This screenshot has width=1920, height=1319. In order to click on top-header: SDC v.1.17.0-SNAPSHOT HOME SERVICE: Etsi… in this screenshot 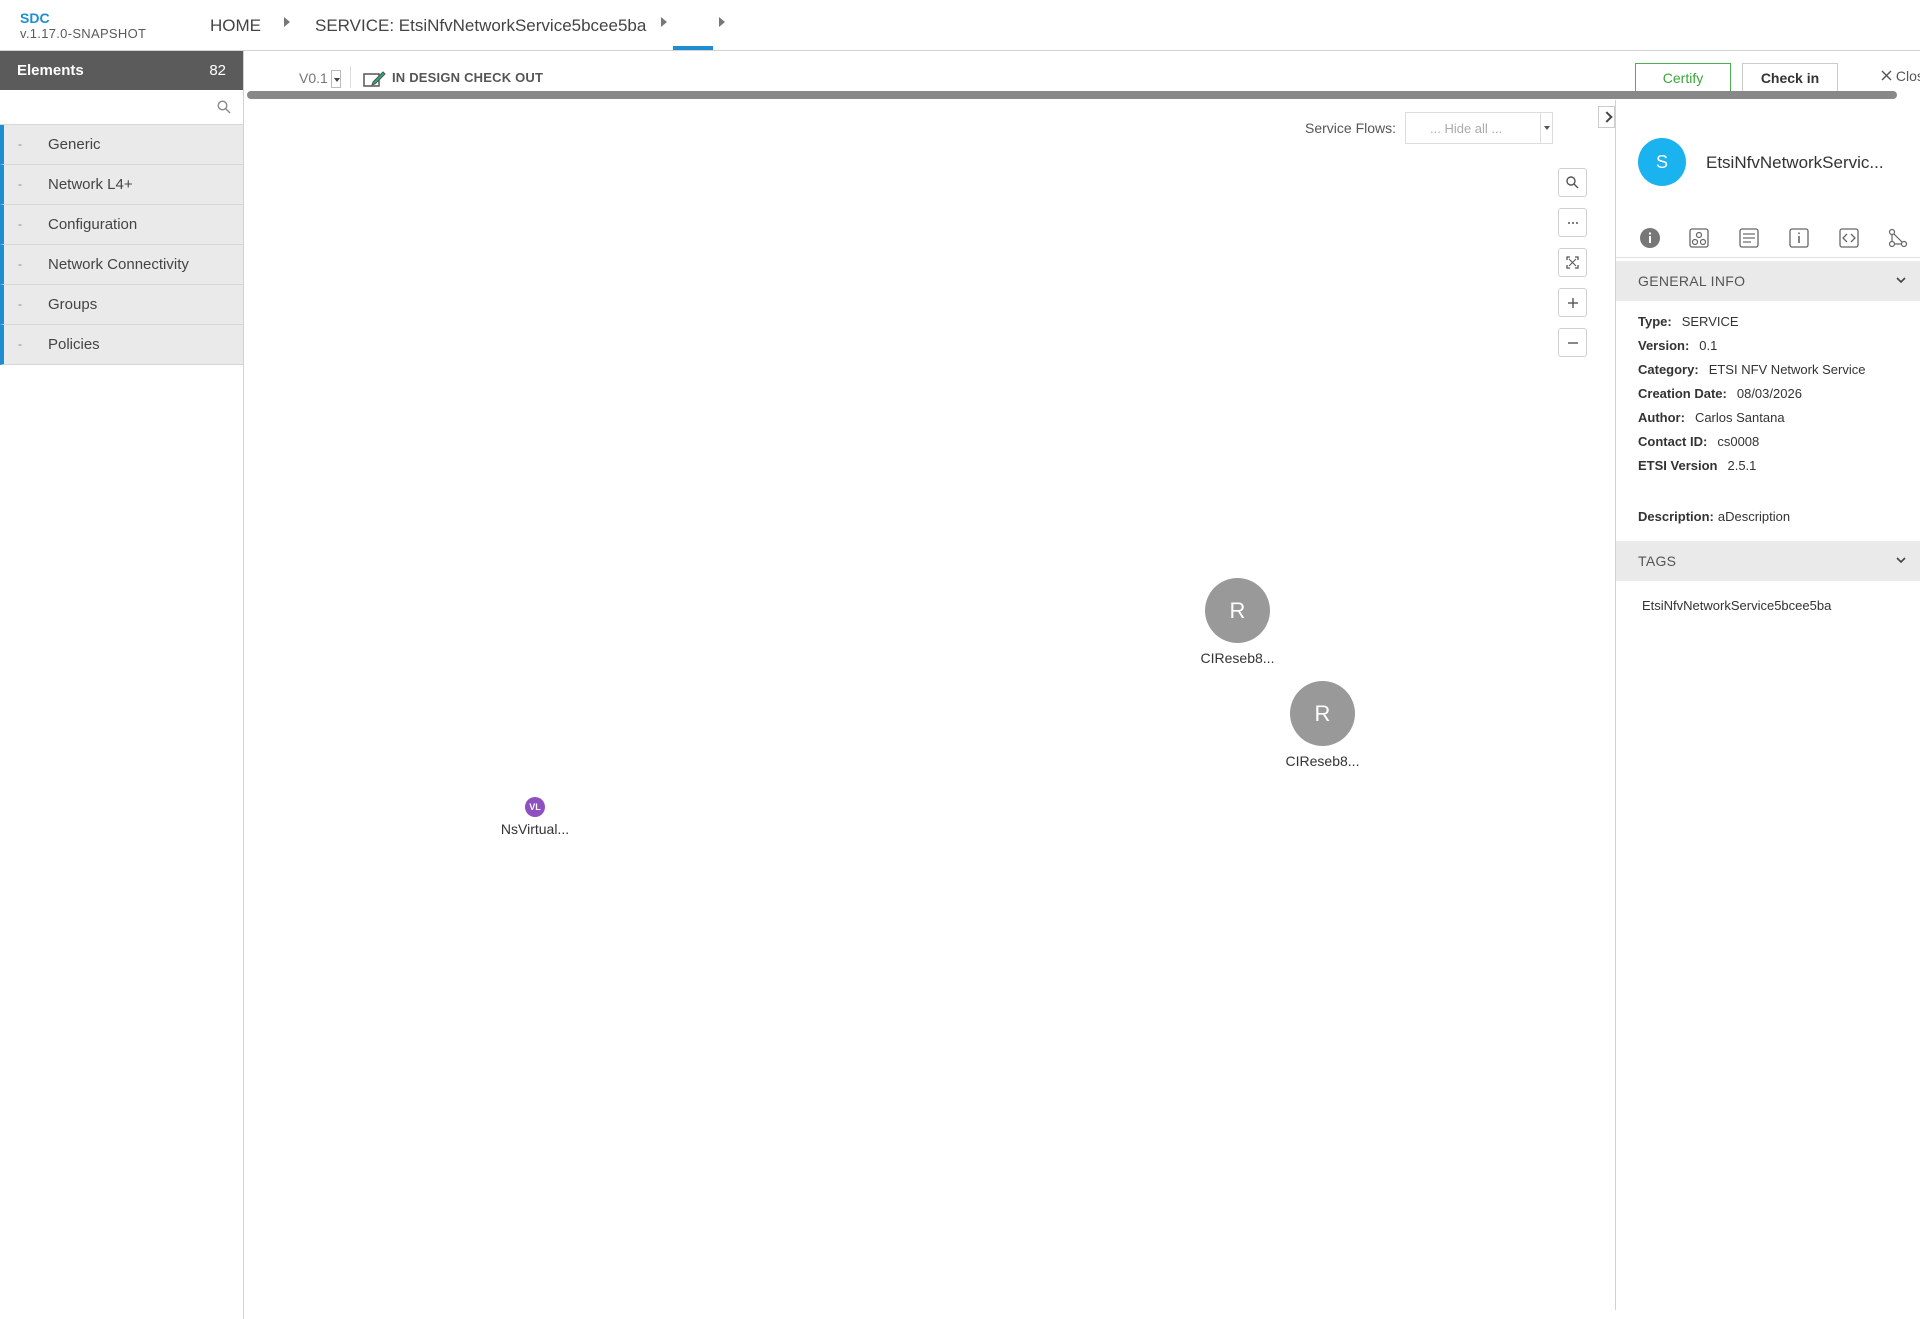, I will do `click(960, 25)`.